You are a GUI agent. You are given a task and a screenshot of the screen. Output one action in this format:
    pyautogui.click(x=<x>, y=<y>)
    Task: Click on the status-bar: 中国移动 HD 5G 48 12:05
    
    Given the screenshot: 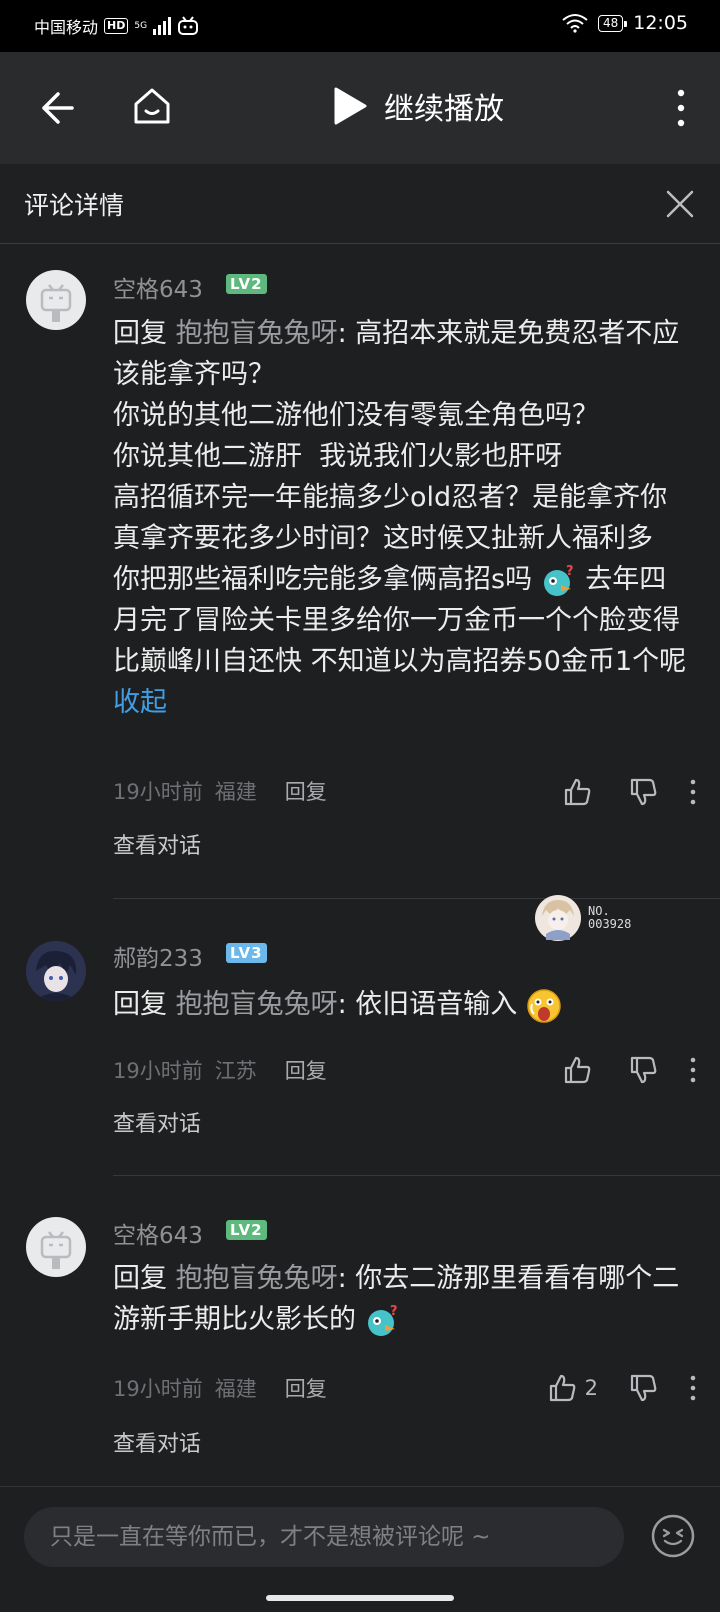 What is the action you would take?
    pyautogui.click(x=360, y=26)
    